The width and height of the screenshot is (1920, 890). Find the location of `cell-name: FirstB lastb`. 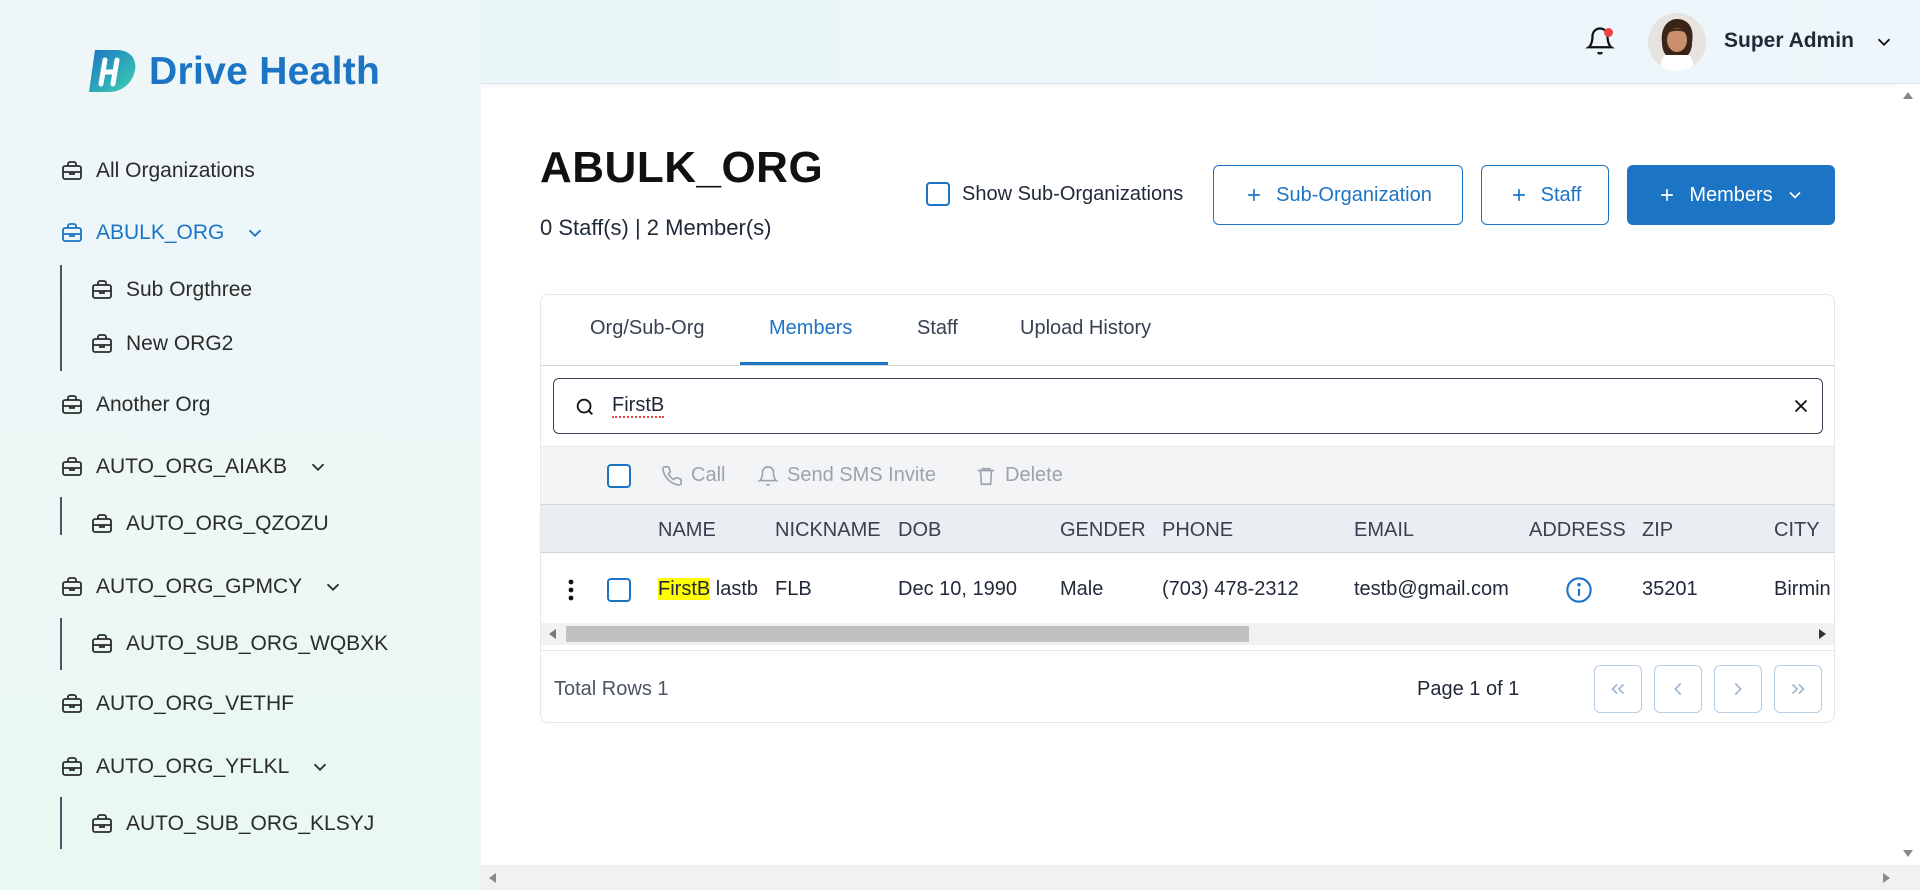

cell-name: FirstB lastb is located at coordinates (708, 589).